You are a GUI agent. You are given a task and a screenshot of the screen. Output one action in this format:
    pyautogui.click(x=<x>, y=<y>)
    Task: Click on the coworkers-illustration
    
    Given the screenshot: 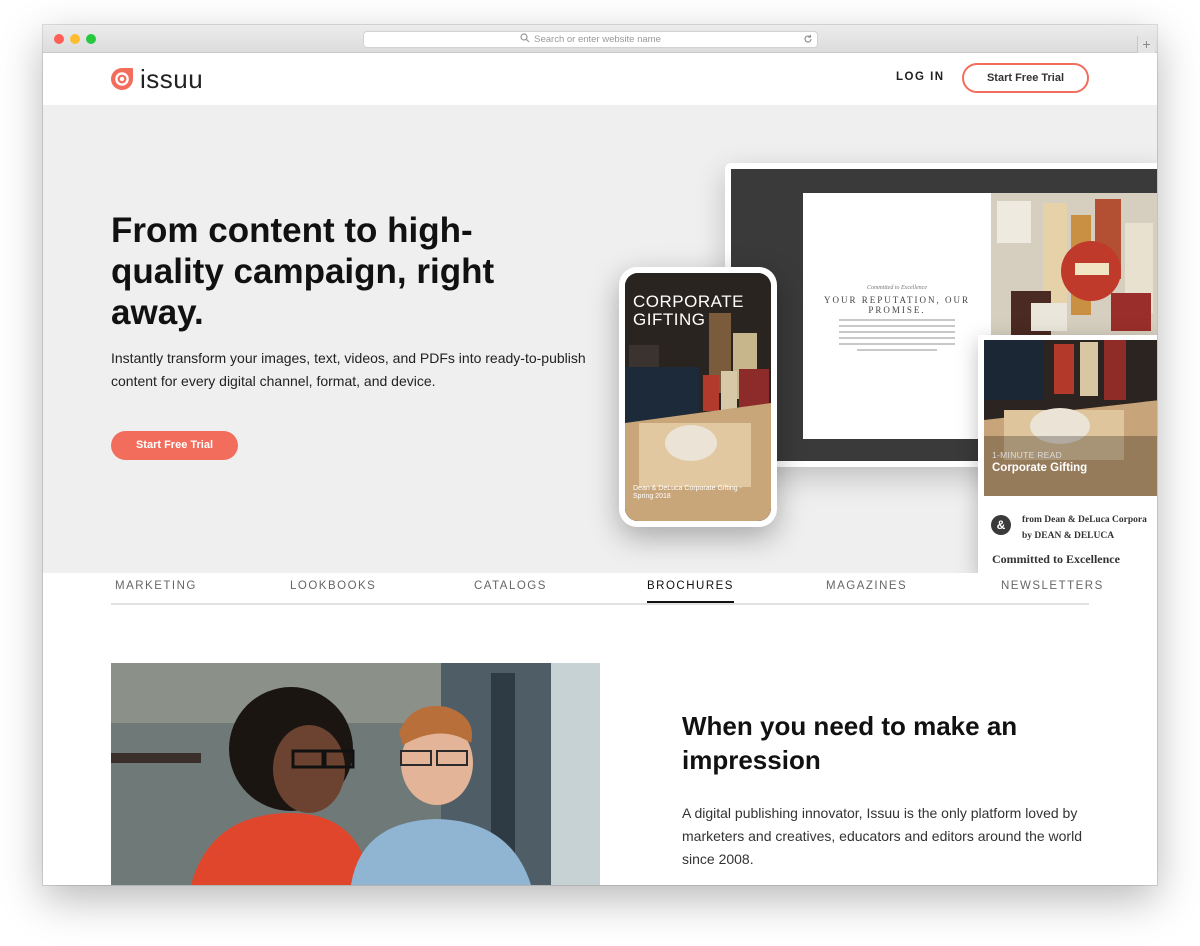 What is the action you would take?
    pyautogui.click(x=355, y=774)
    